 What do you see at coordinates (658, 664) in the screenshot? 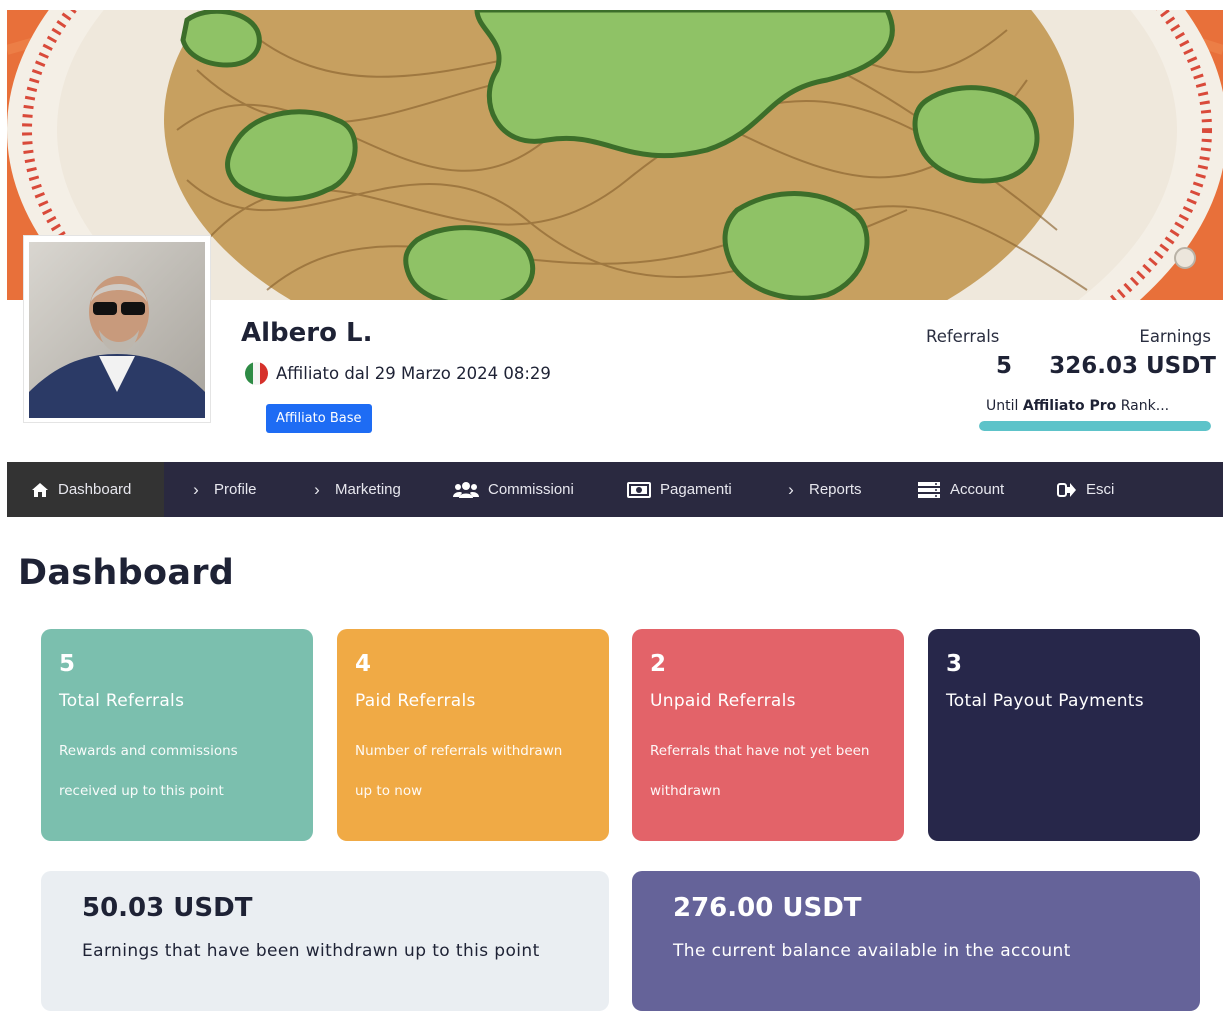
I see `card-value: 2` at bounding box center [658, 664].